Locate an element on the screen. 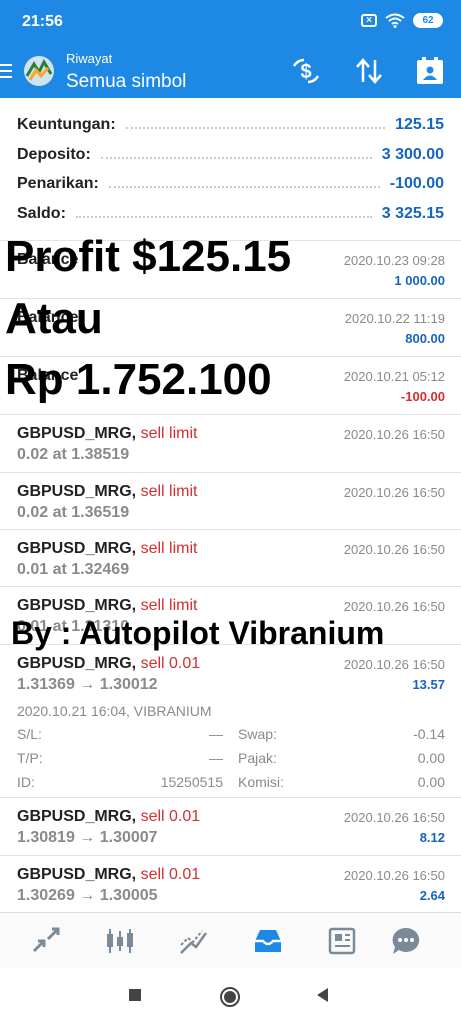 The height and width of the screenshot is (1024, 461). tax-label: Pajak: is located at coordinates (257, 758).